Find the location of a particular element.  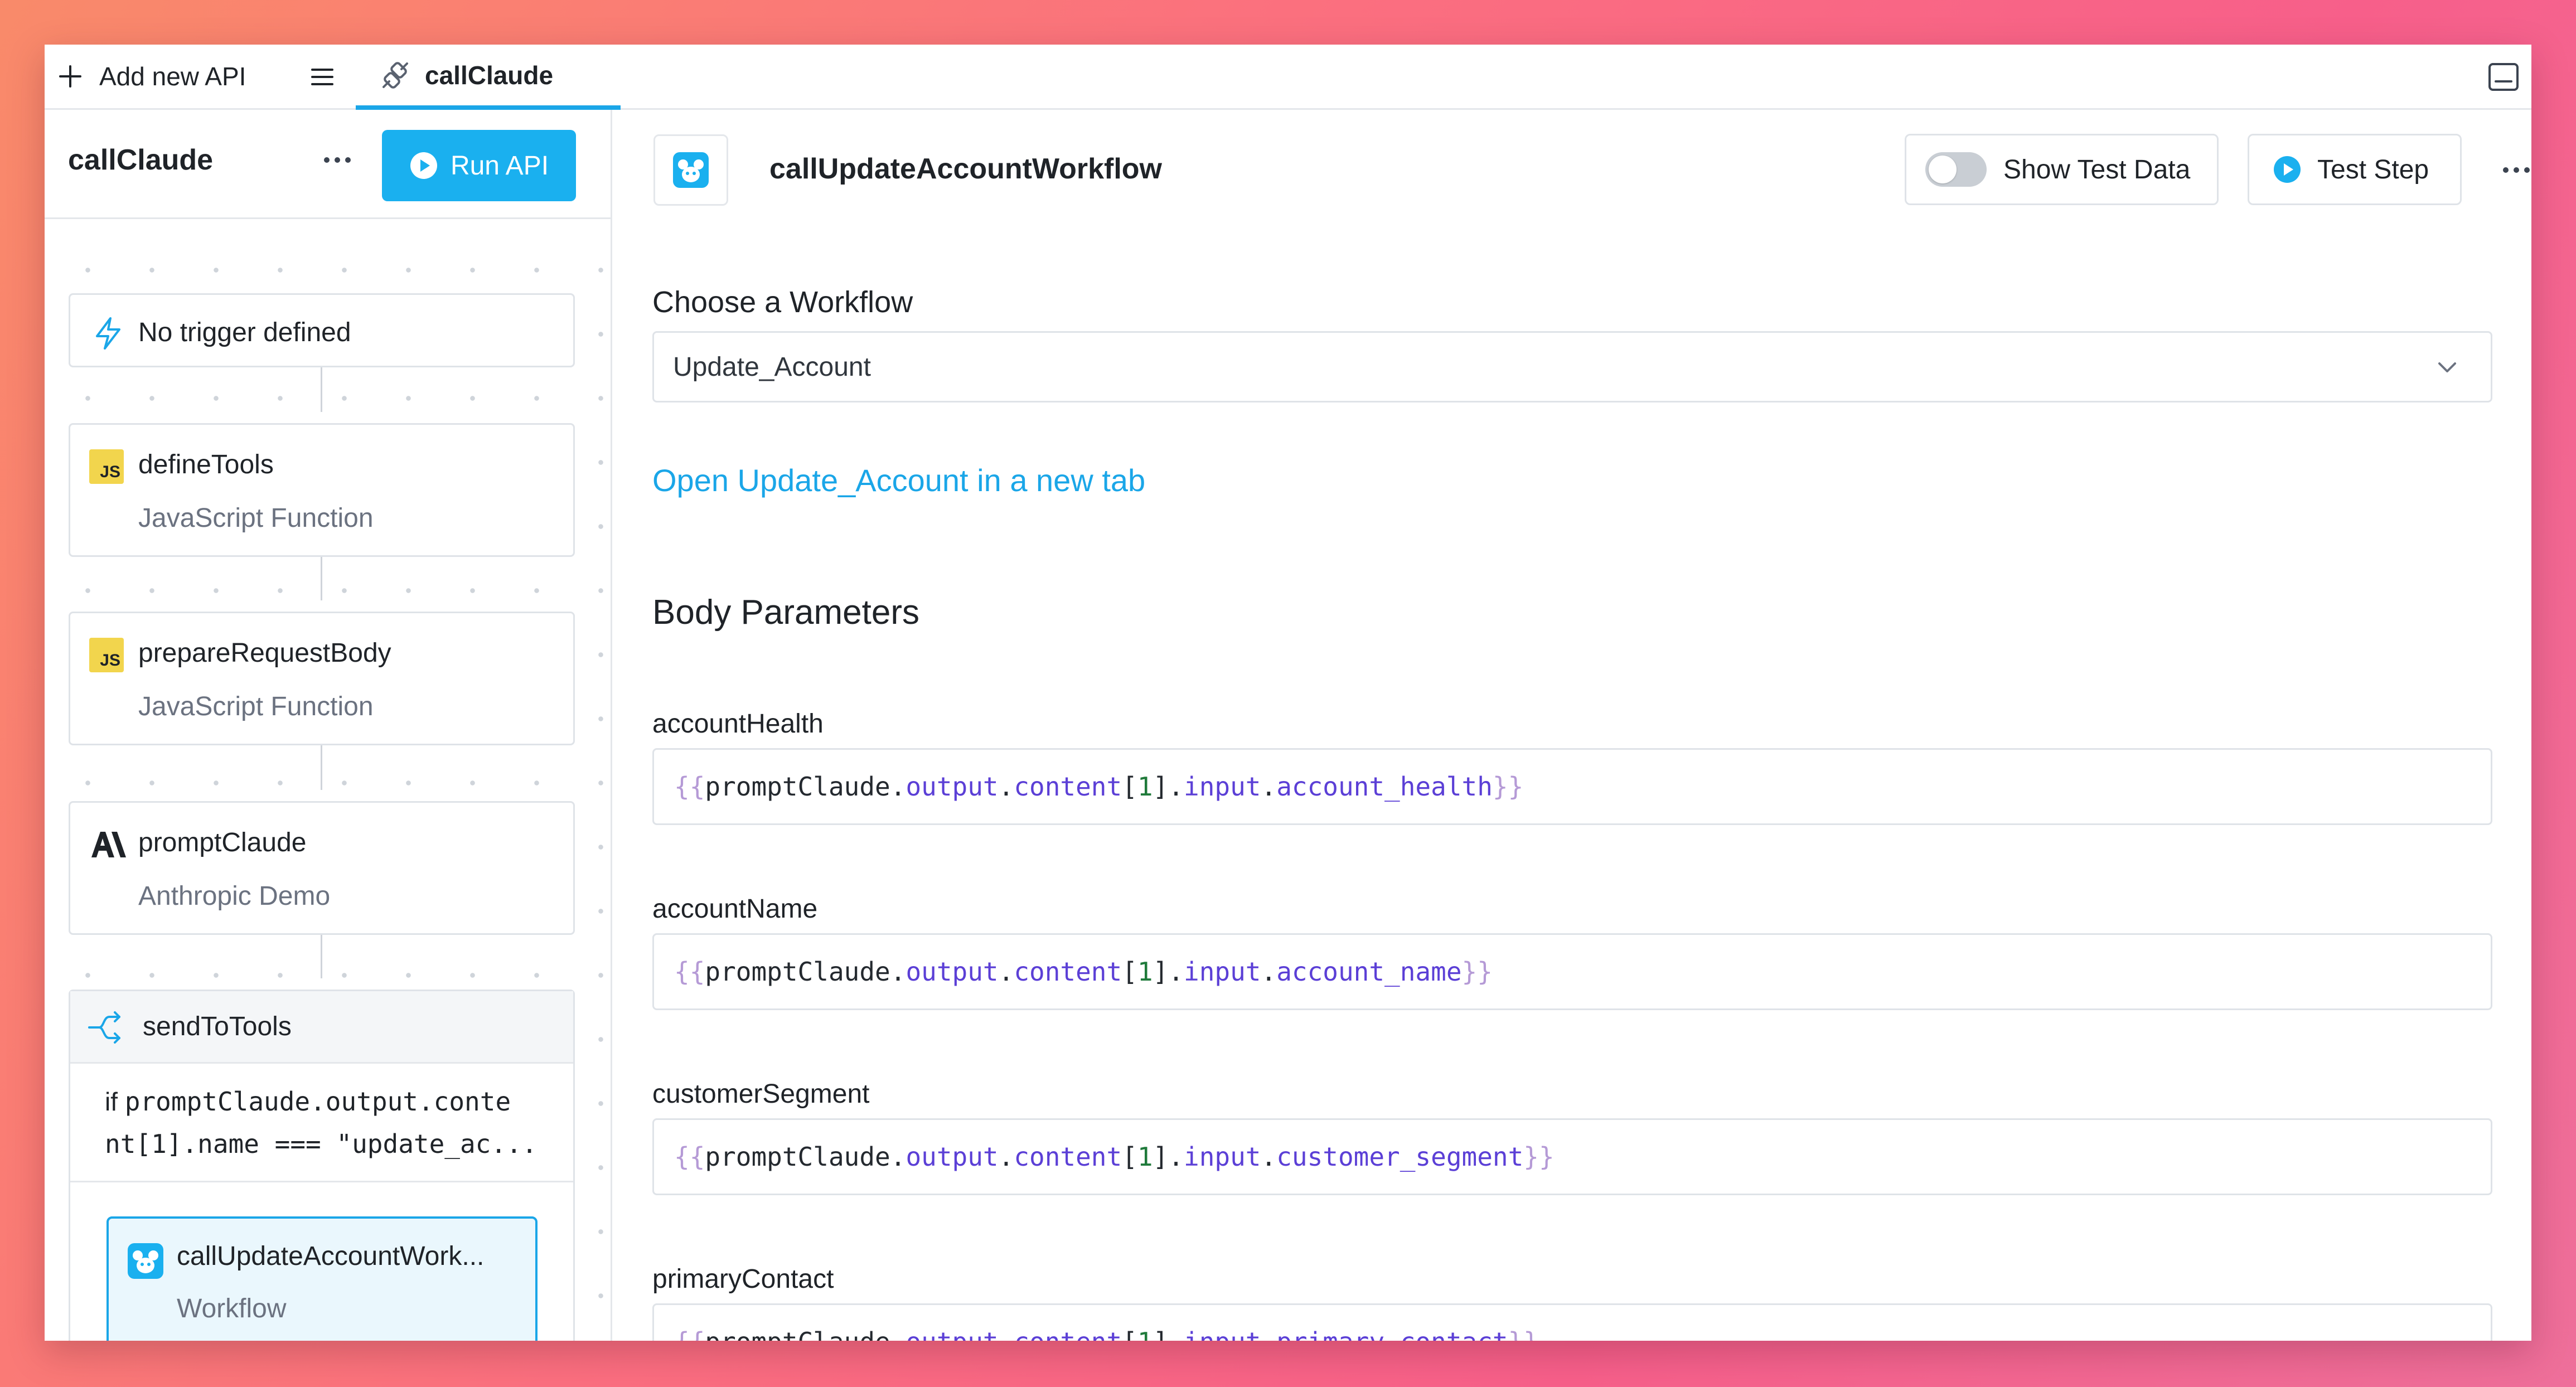

param-label: customerSegment is located at coordinates (761, 1094).